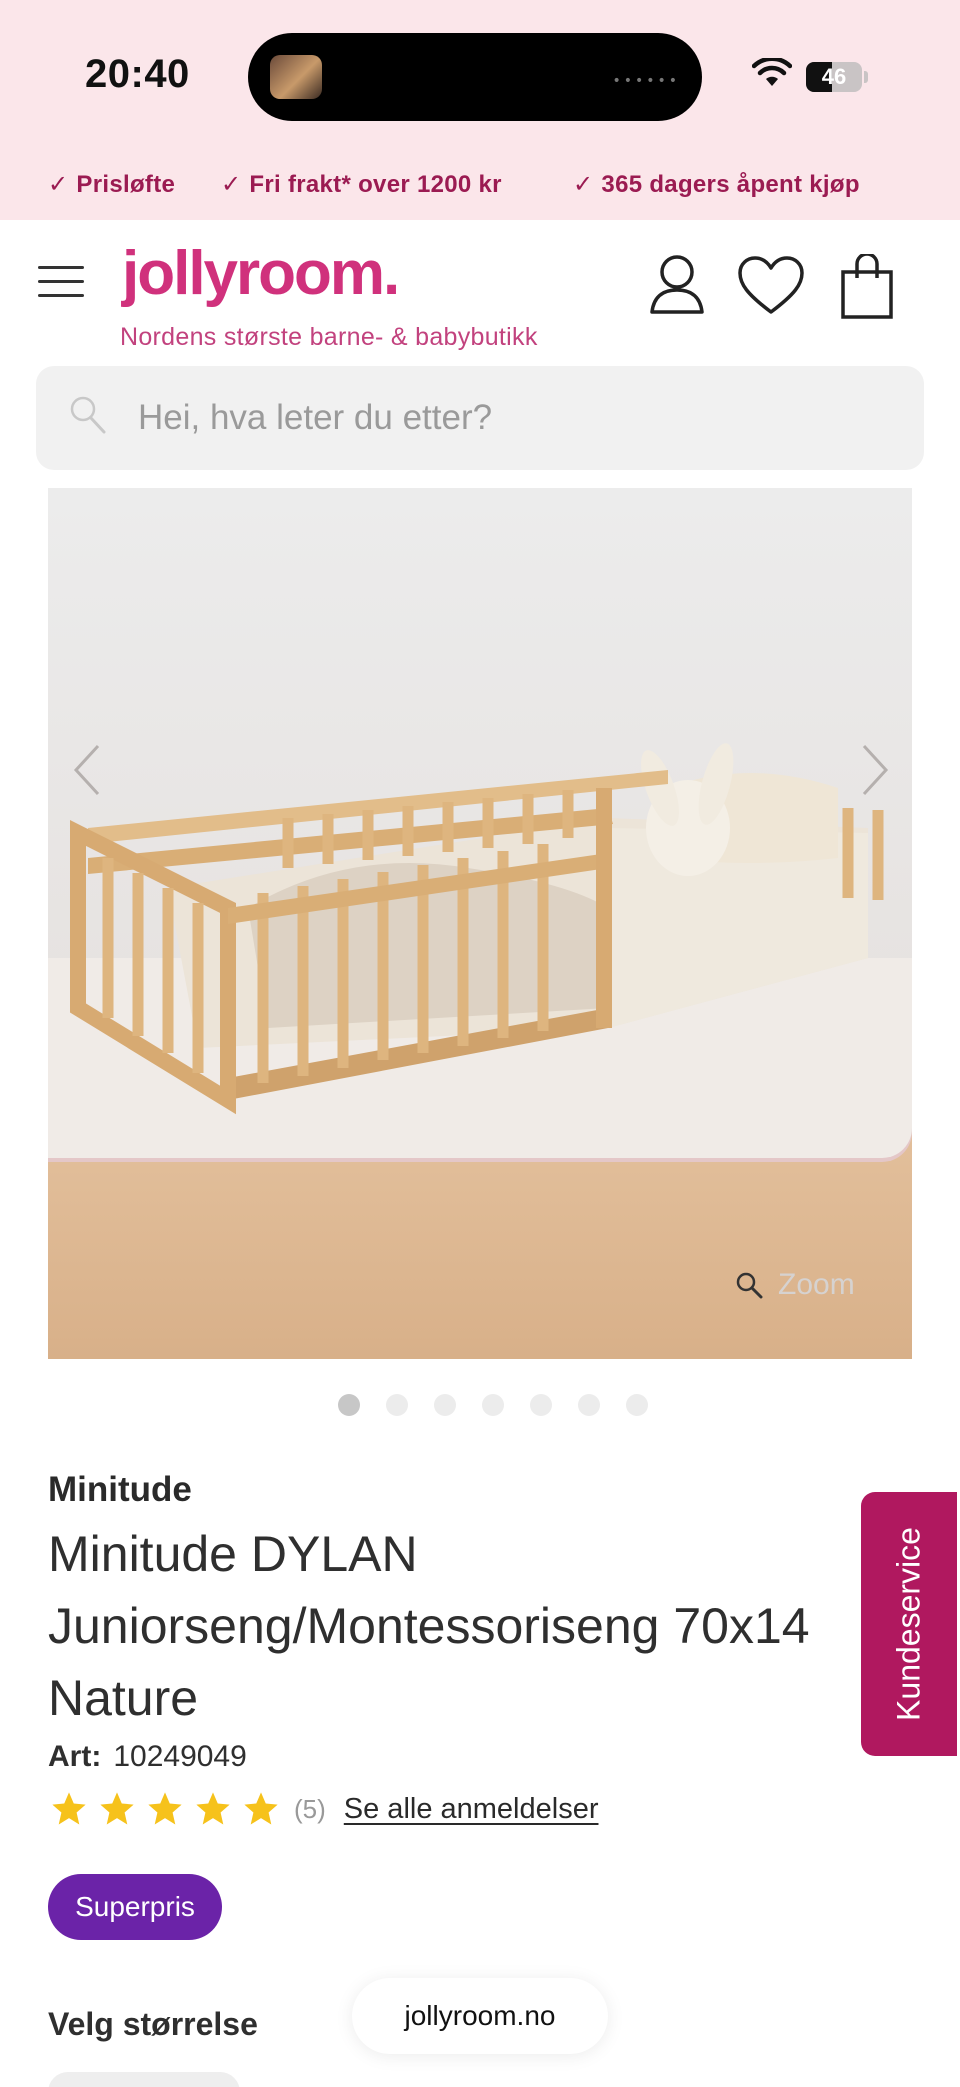 The height and width of the screenshot is (2087, 960). I want to click on article-number-label: Art:, so click(75, 1756).